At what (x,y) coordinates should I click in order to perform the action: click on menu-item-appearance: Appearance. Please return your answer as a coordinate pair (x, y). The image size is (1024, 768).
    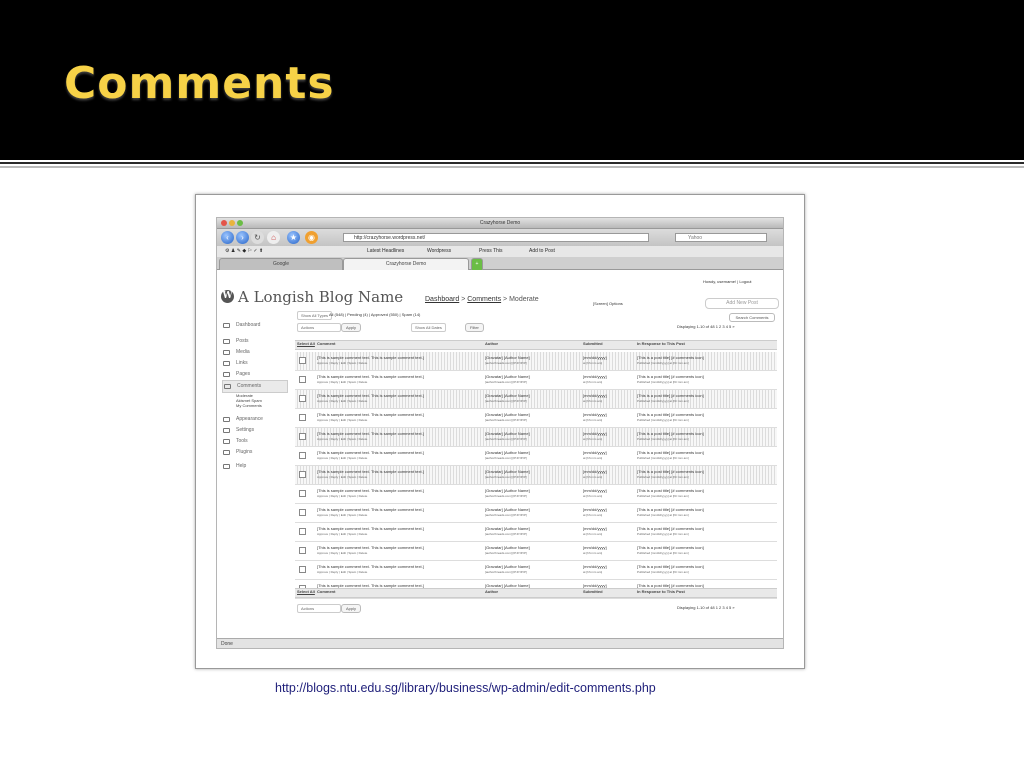
    Looking at the image, I should click on (255, 419).